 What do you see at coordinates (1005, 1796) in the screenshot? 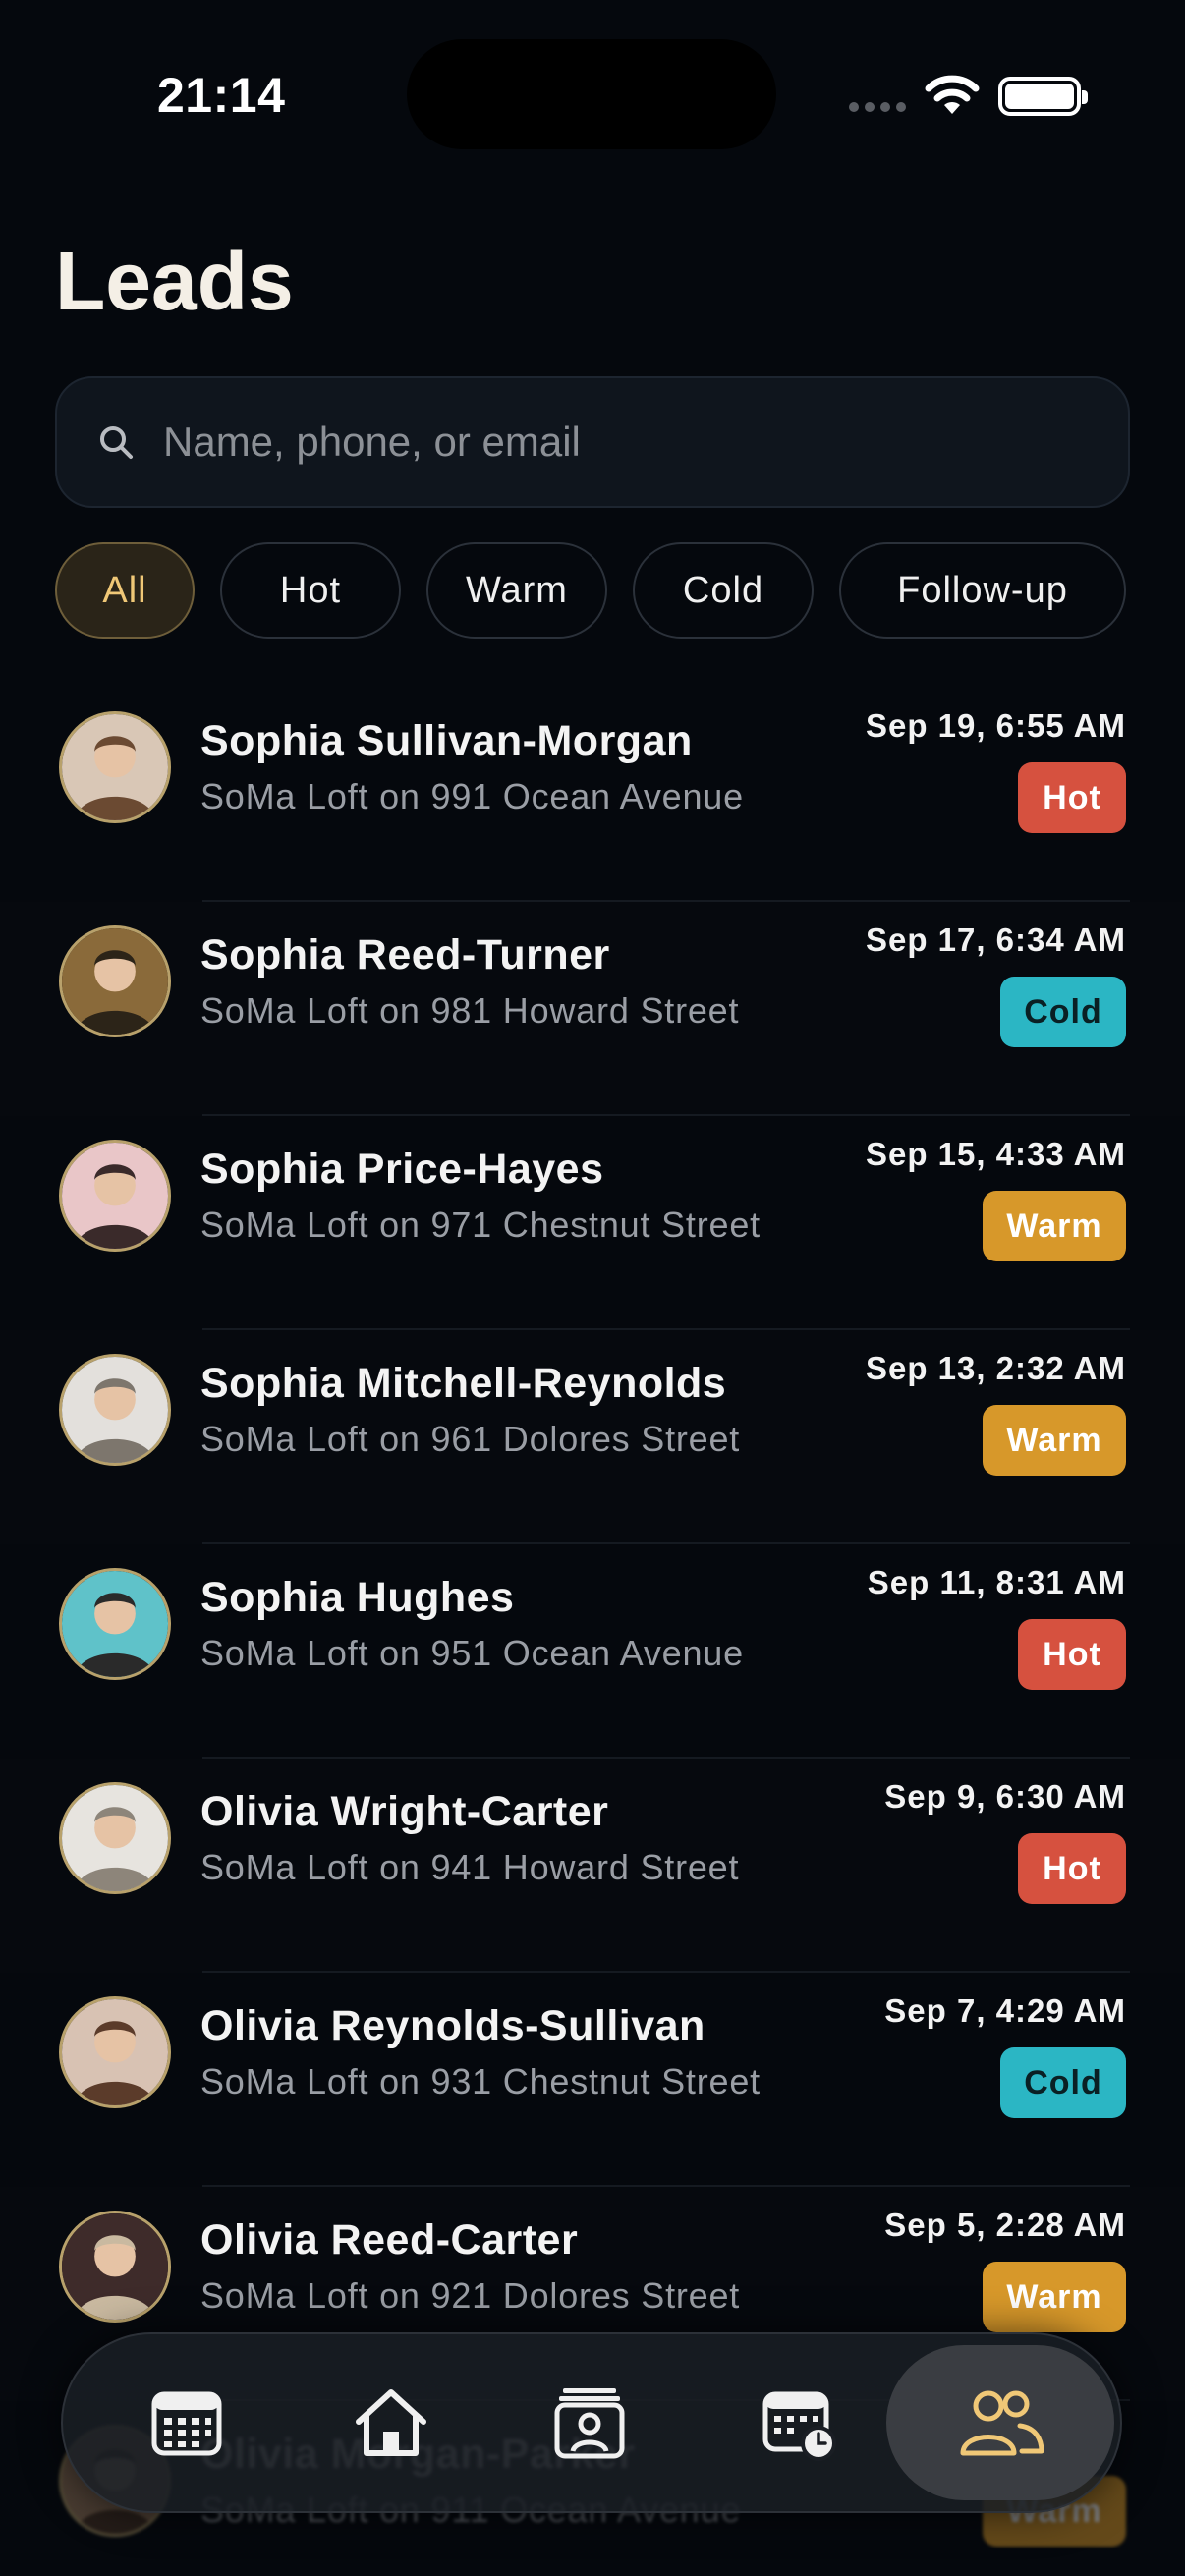
I see `lead-date: Sep 9, 6:30 AM` at bounding box center [1005, 1796].